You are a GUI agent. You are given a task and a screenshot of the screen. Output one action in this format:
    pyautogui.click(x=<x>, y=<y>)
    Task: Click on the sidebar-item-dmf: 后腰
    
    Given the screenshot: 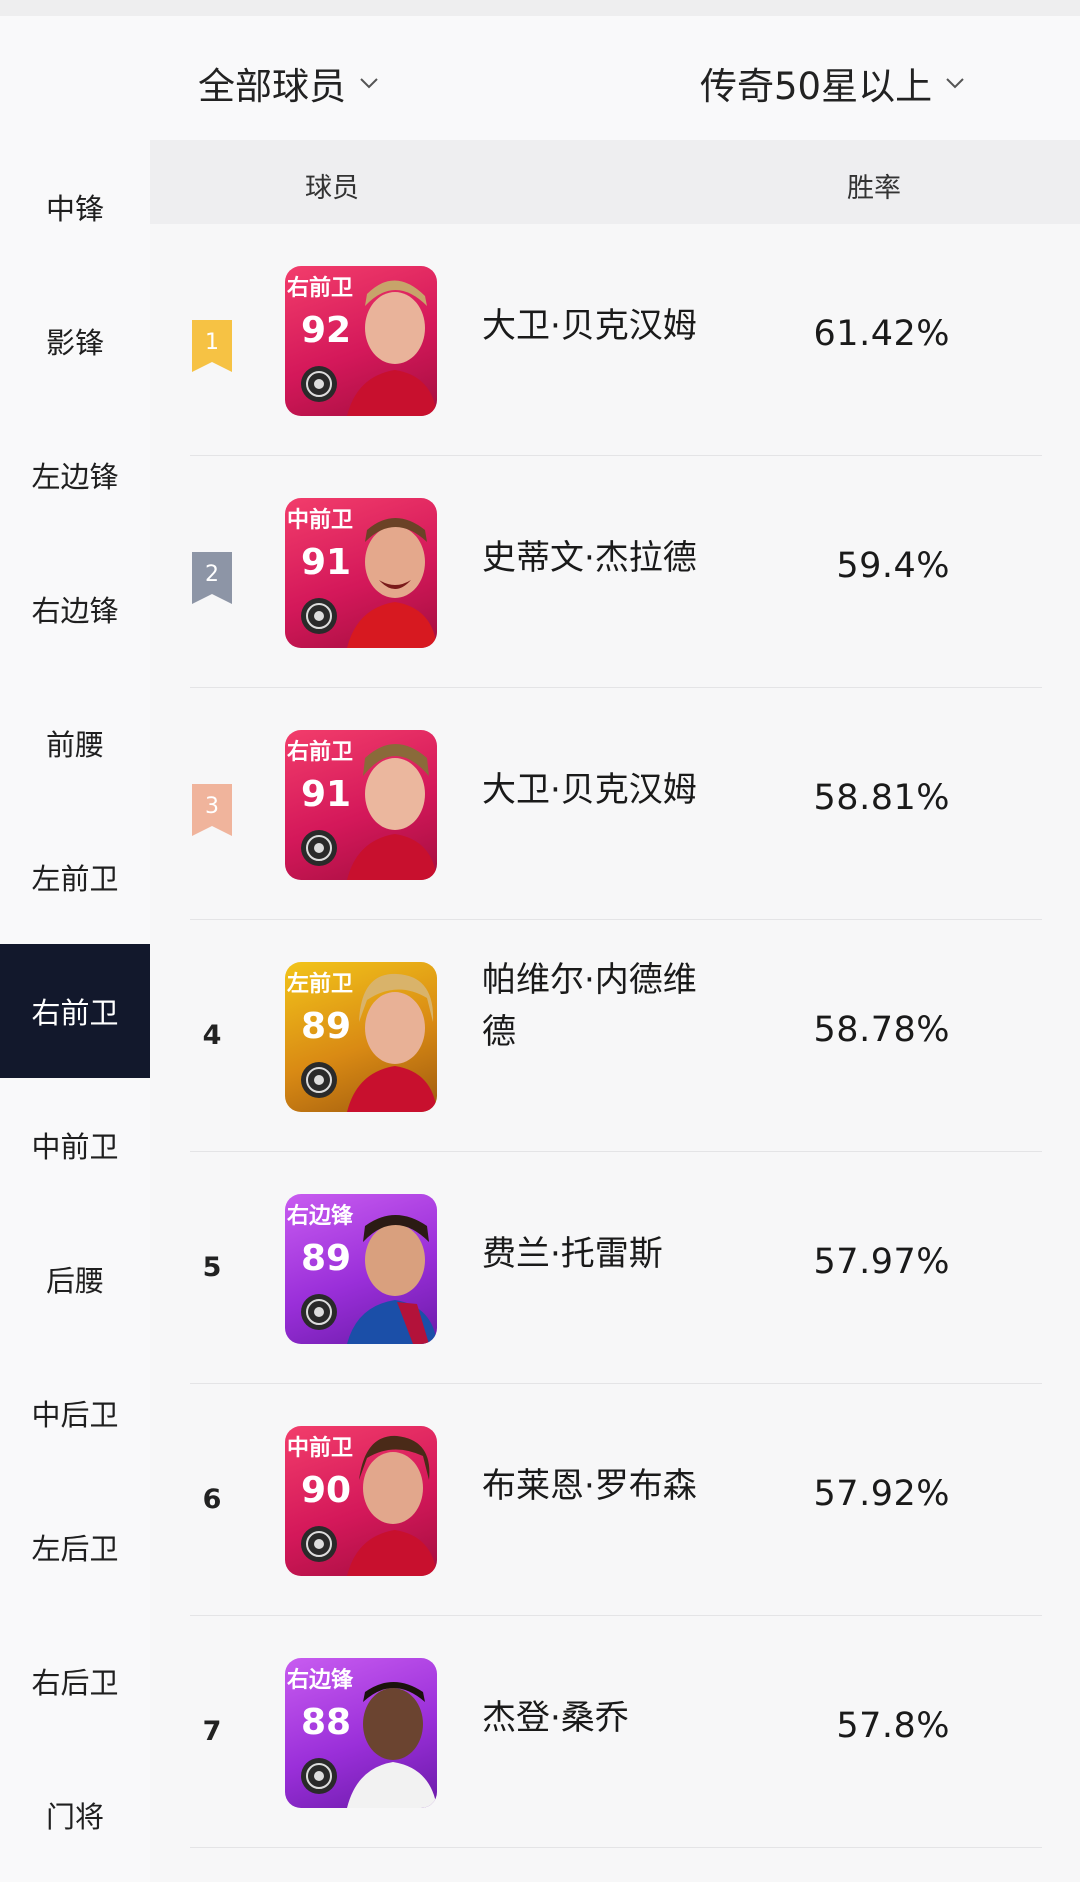 What is the action you would take?
    pyautogui.click(x=75, y=1279)
    